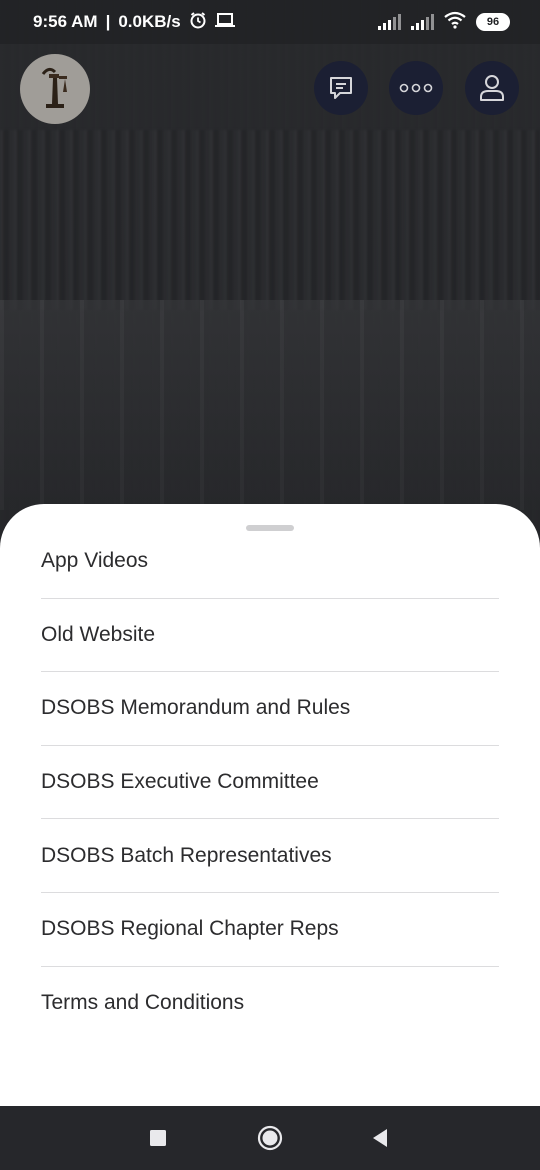  Describe the element at coordinates (270, 636) in the screenshot. I see `menu-item-old-website: Old Website` at that location.